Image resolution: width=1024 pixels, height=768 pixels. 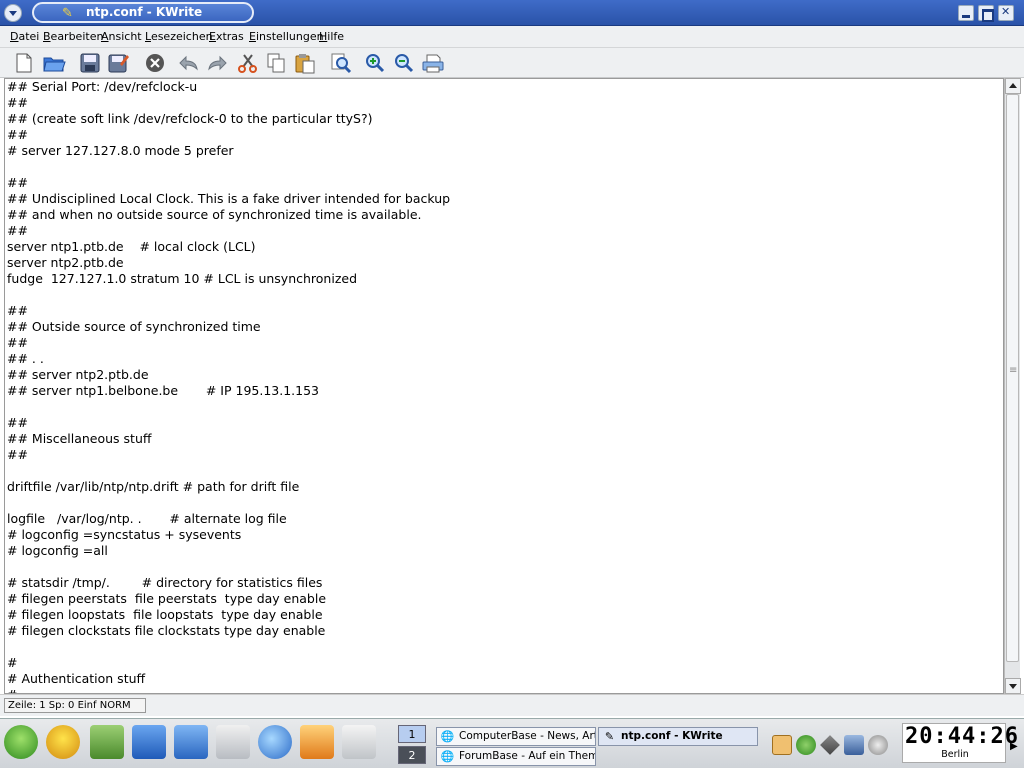 I want to click on task-forumbase: 🌐 ForumBase - Auf ein Thema a, so click(x=516, y=756).